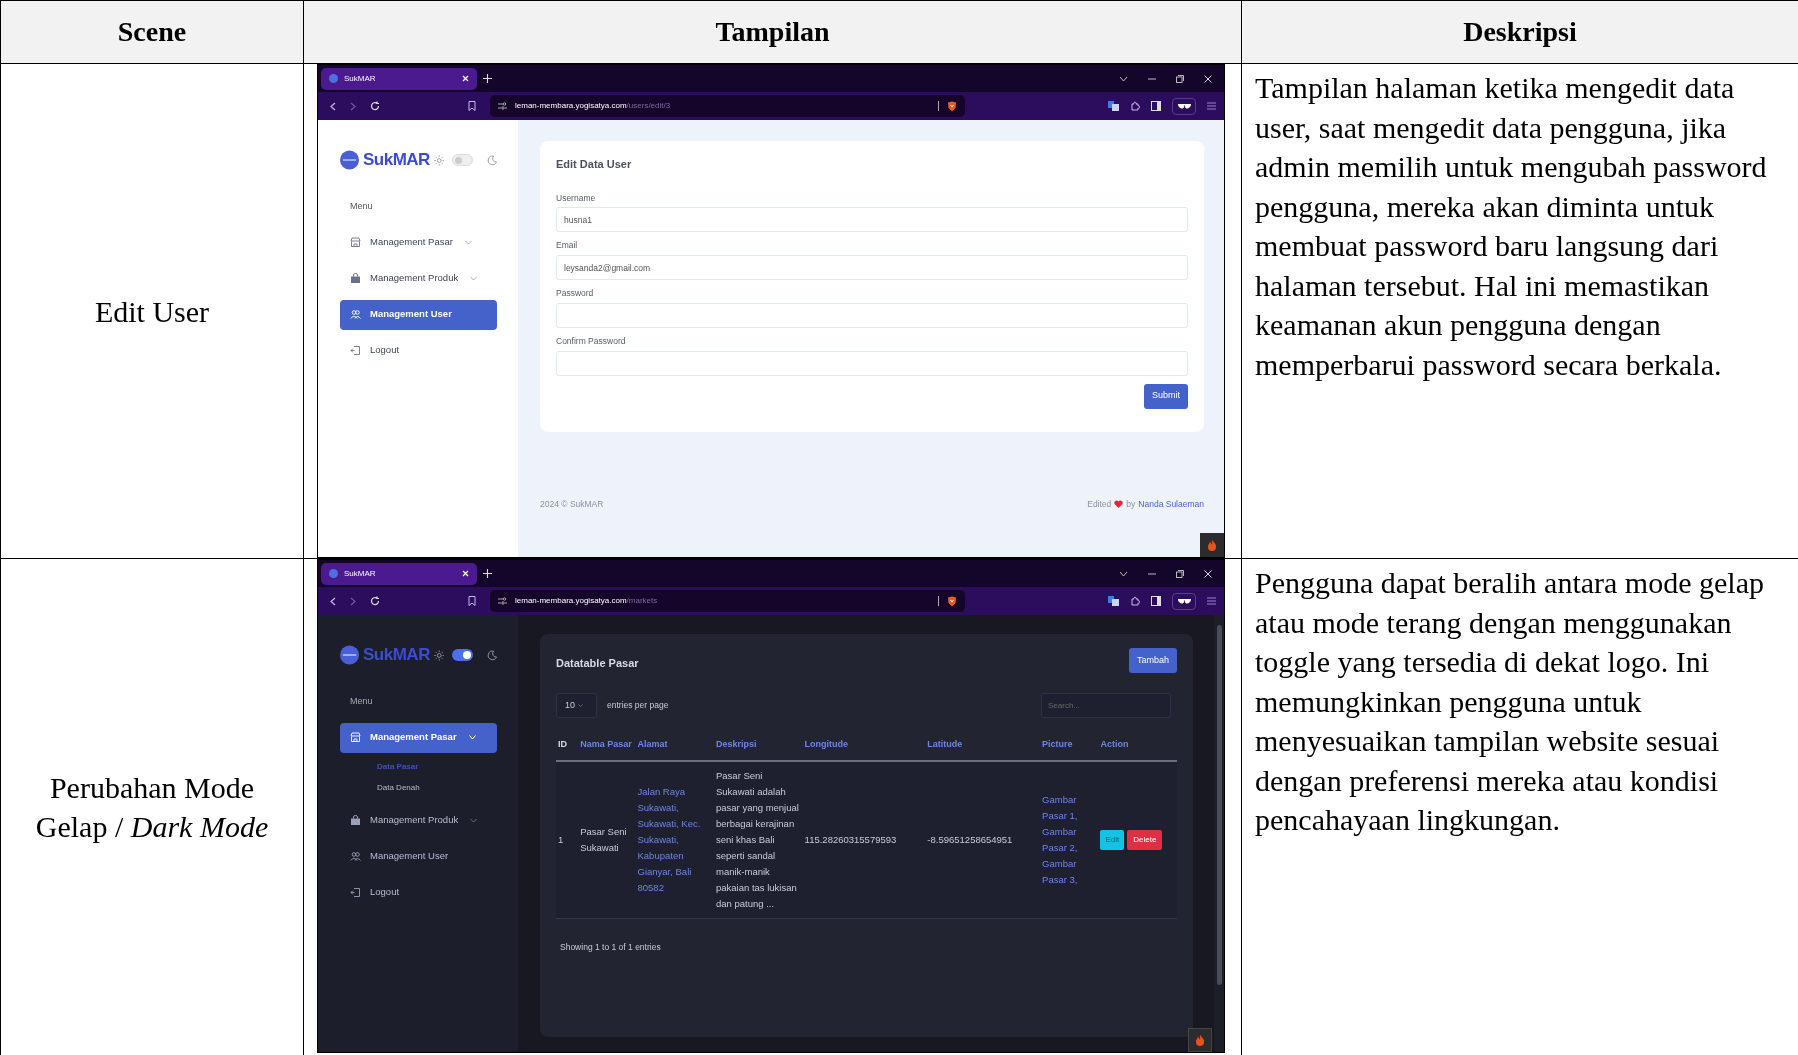  I want to click on footer-text: Edited, so click(1099, 504).